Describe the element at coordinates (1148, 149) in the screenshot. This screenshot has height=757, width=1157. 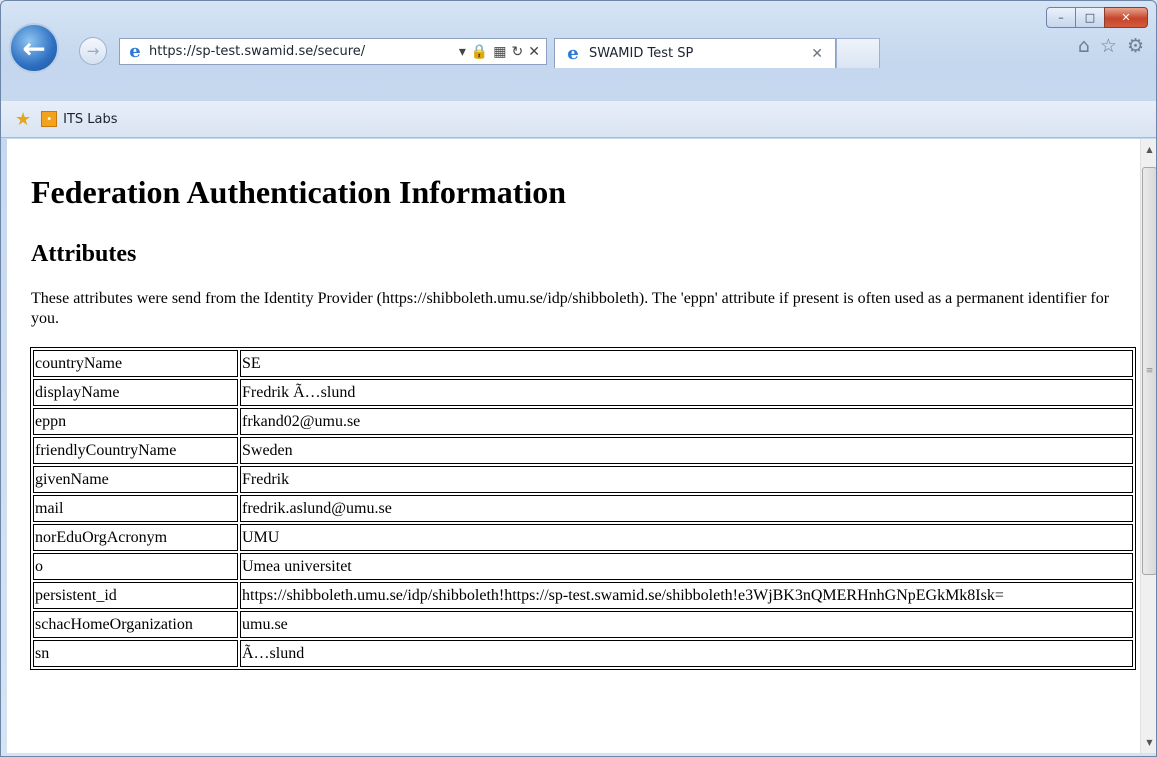
I see `scroll-up-icon: ▲` at that location.